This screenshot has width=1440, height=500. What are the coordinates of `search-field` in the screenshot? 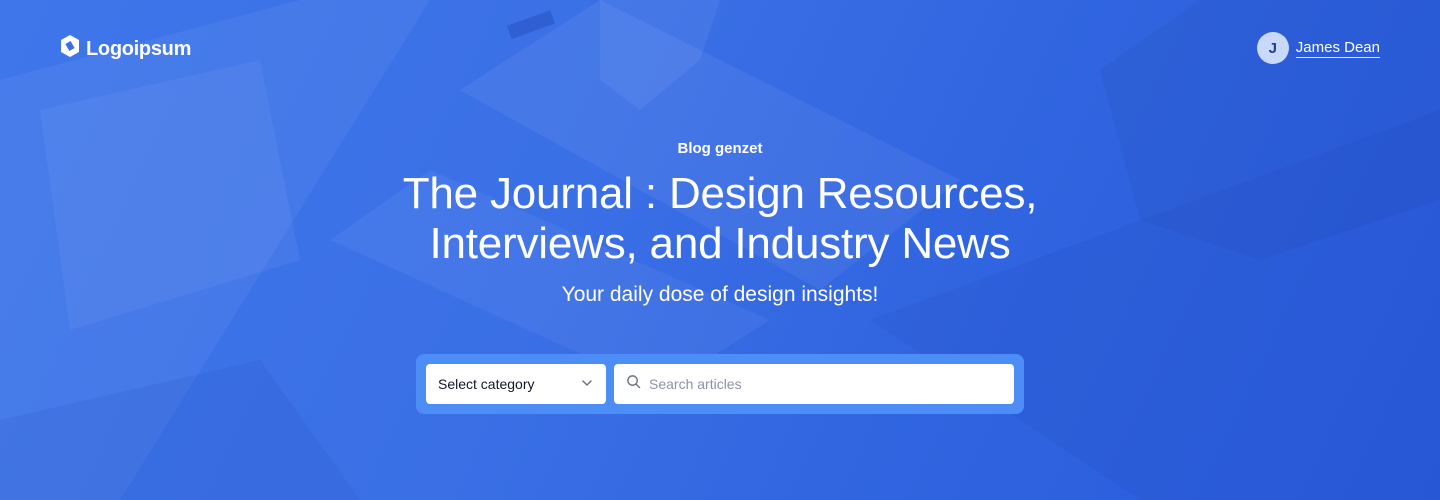 It's located at (814, 384).